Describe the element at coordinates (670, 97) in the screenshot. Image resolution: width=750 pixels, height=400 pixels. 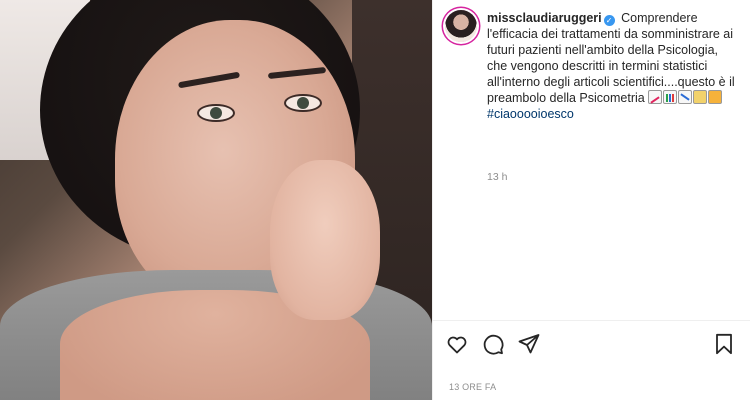
I see `bar-chart-emoji` at that location.